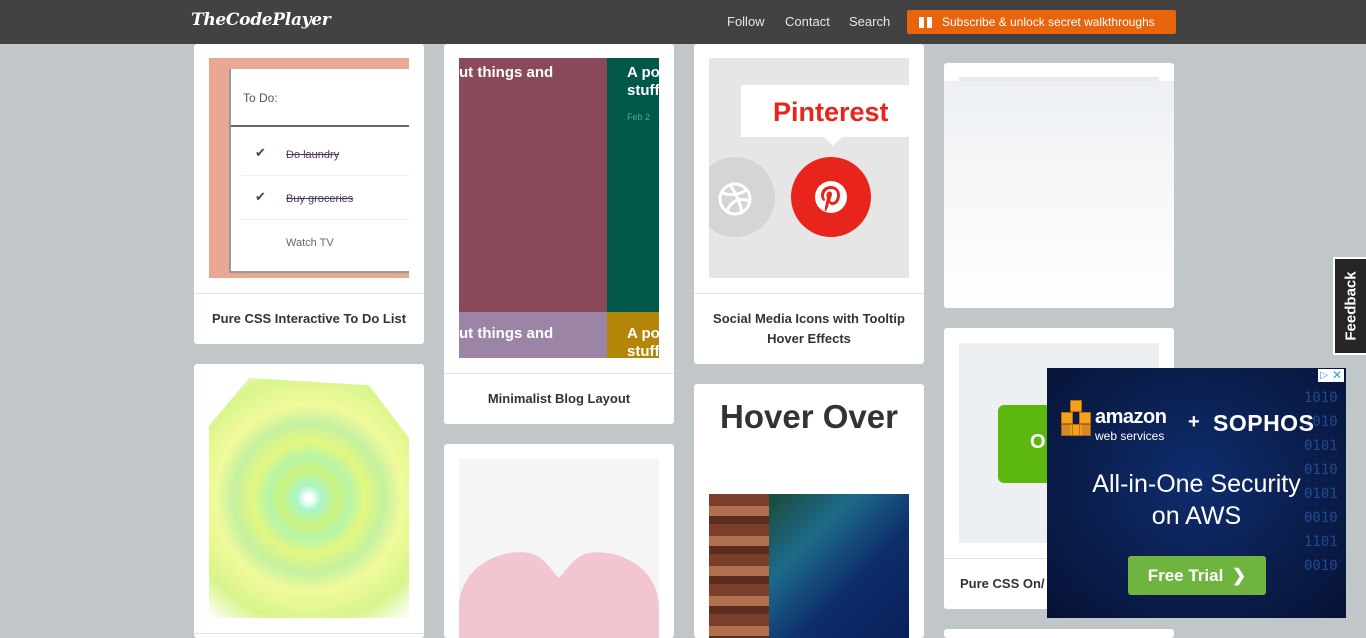  I want to click on pinterest-icon, so click(831, 197).